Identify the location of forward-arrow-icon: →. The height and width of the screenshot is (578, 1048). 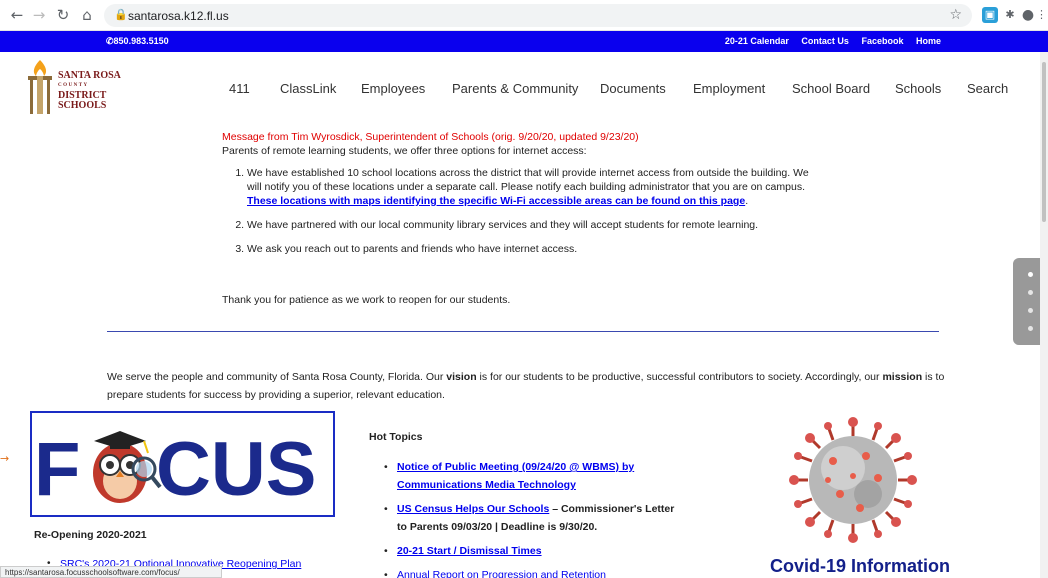
(39, 15).